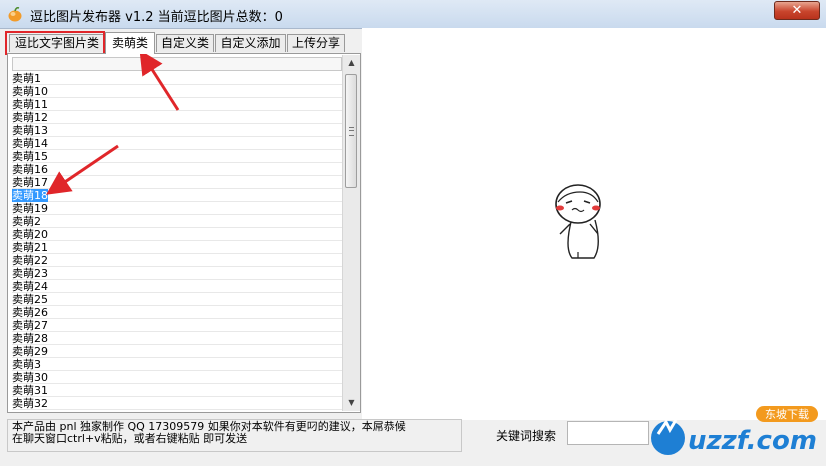  I want to click on watermark-text: uzzf.com, so click(752, 441).